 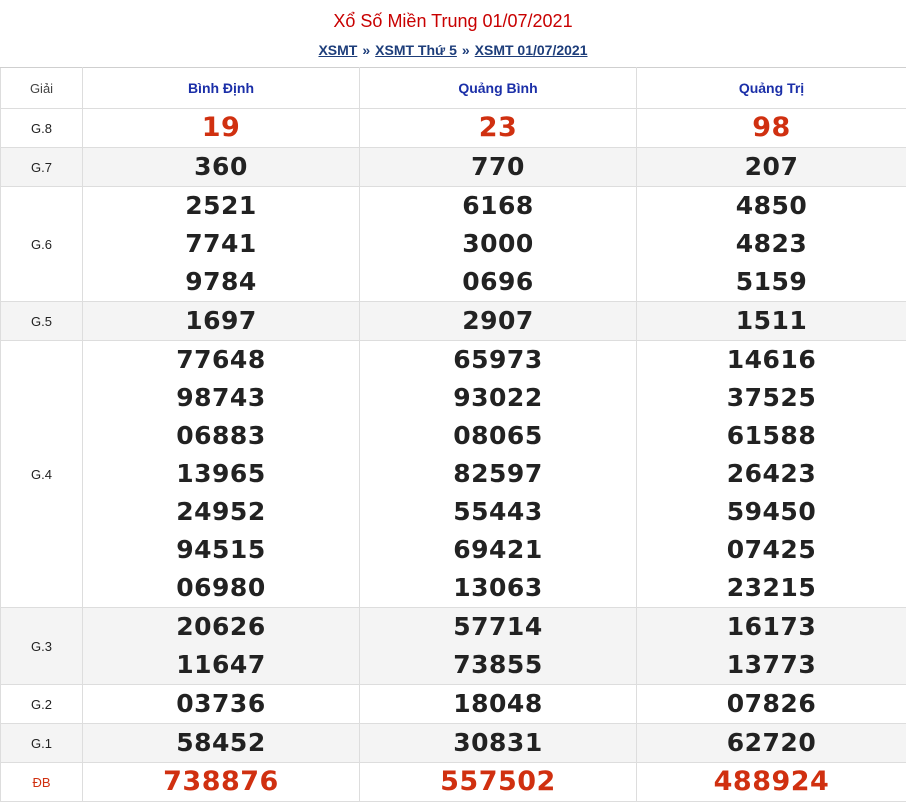 I want to click on result-cell: 18048, so click(x=498, y=704).